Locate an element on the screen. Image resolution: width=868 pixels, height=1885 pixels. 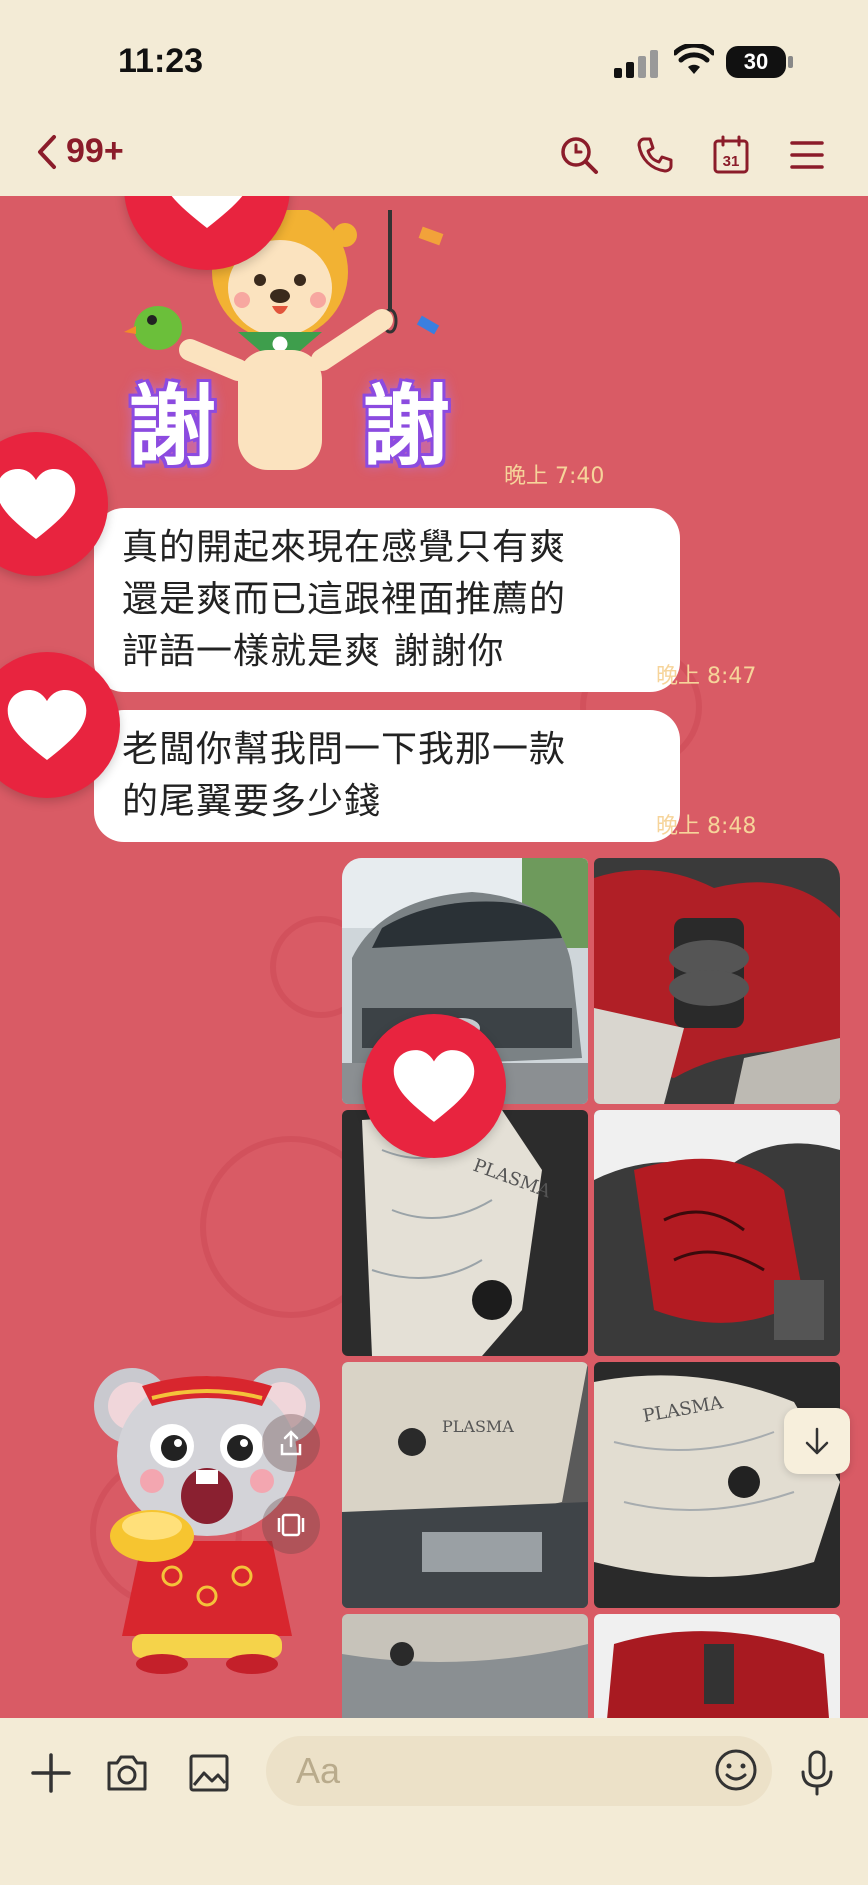
share-icon is located at coordinates (291, 1443).